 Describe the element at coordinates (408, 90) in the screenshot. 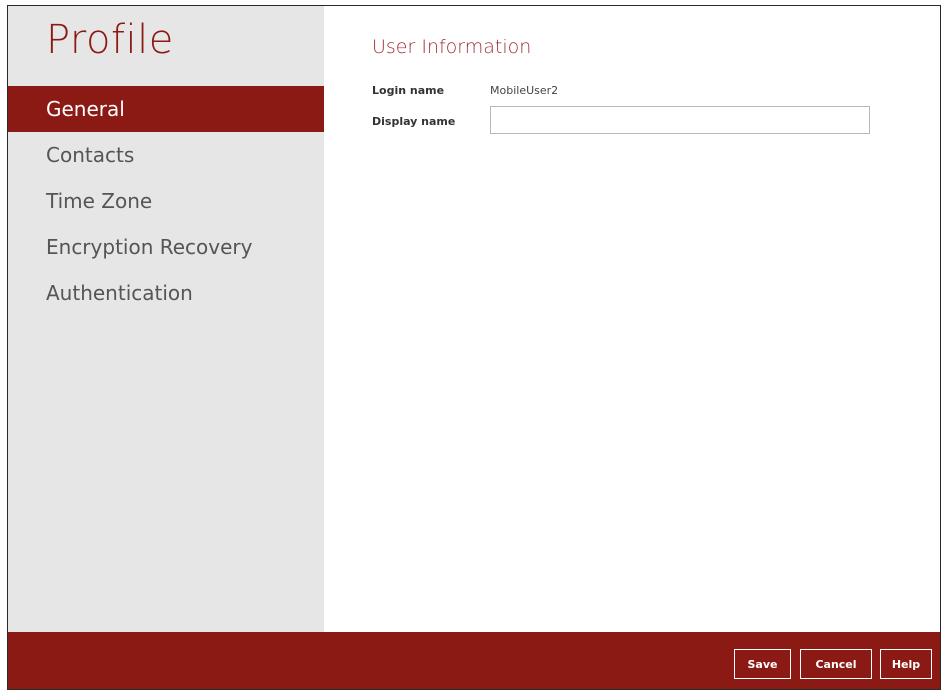

I see `login-name-label: Login name` at that location.